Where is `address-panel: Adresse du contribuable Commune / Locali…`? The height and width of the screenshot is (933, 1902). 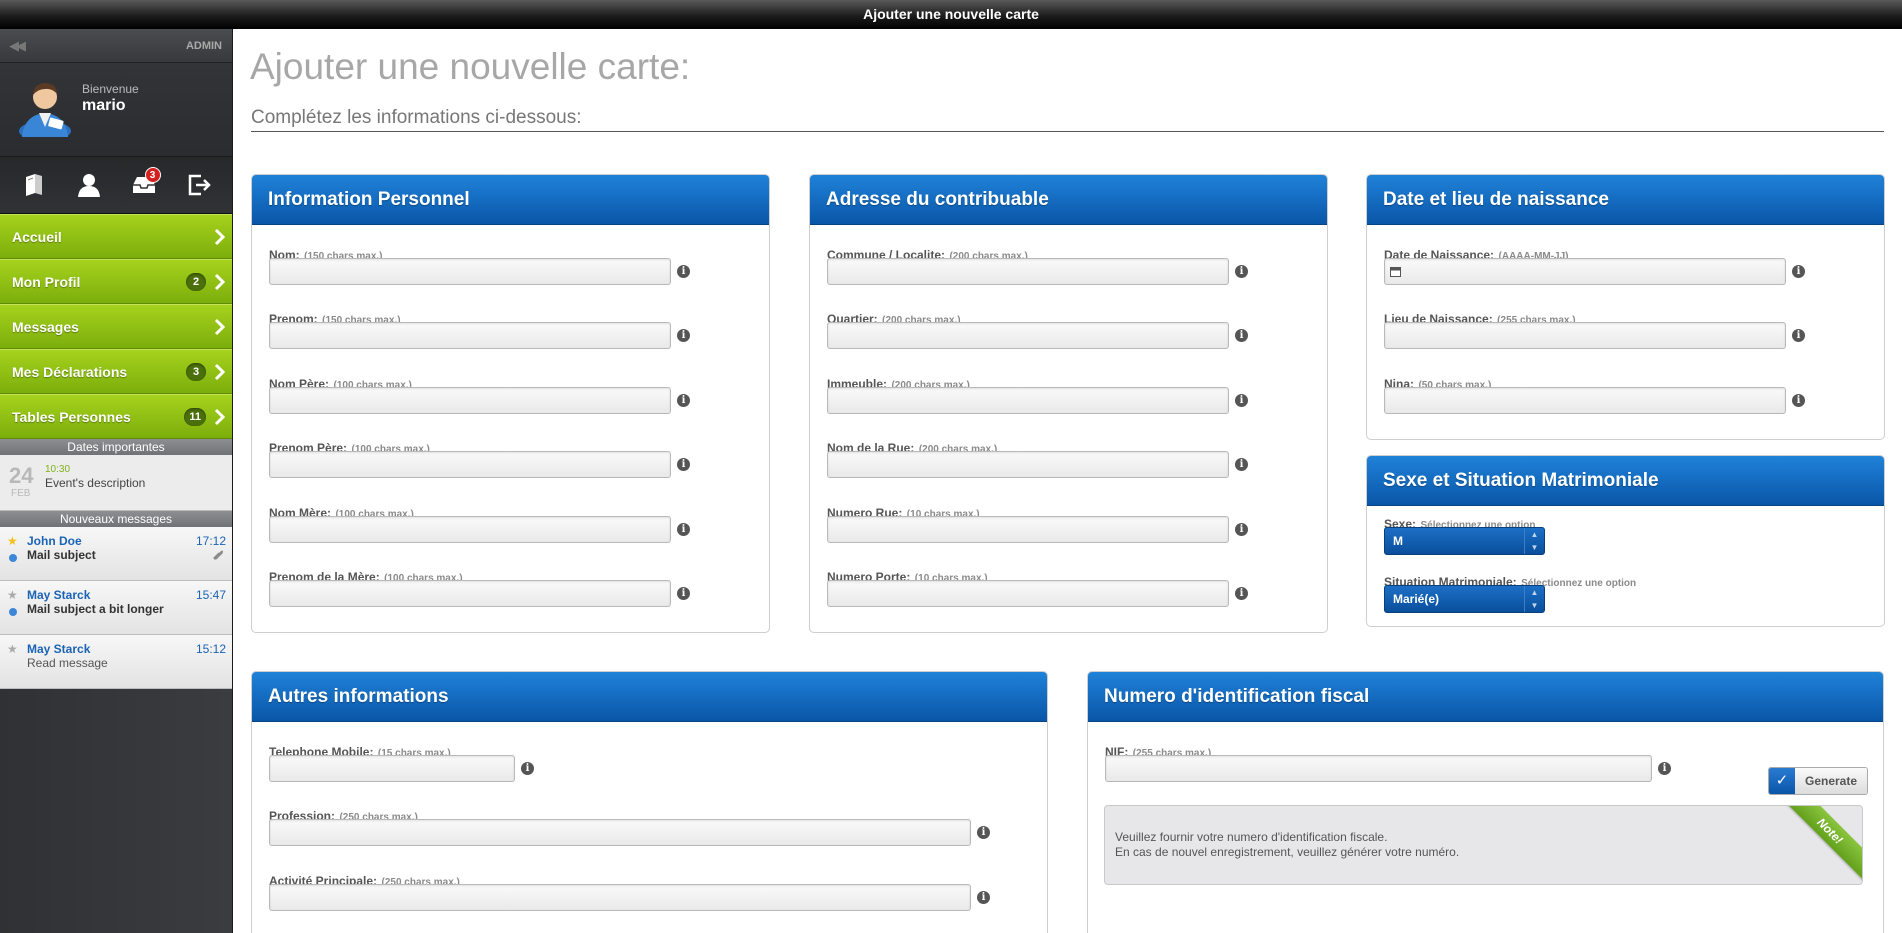
address-panel: Adresse du contribuable Commune / Locali… is located at coordinates (1068, 403).